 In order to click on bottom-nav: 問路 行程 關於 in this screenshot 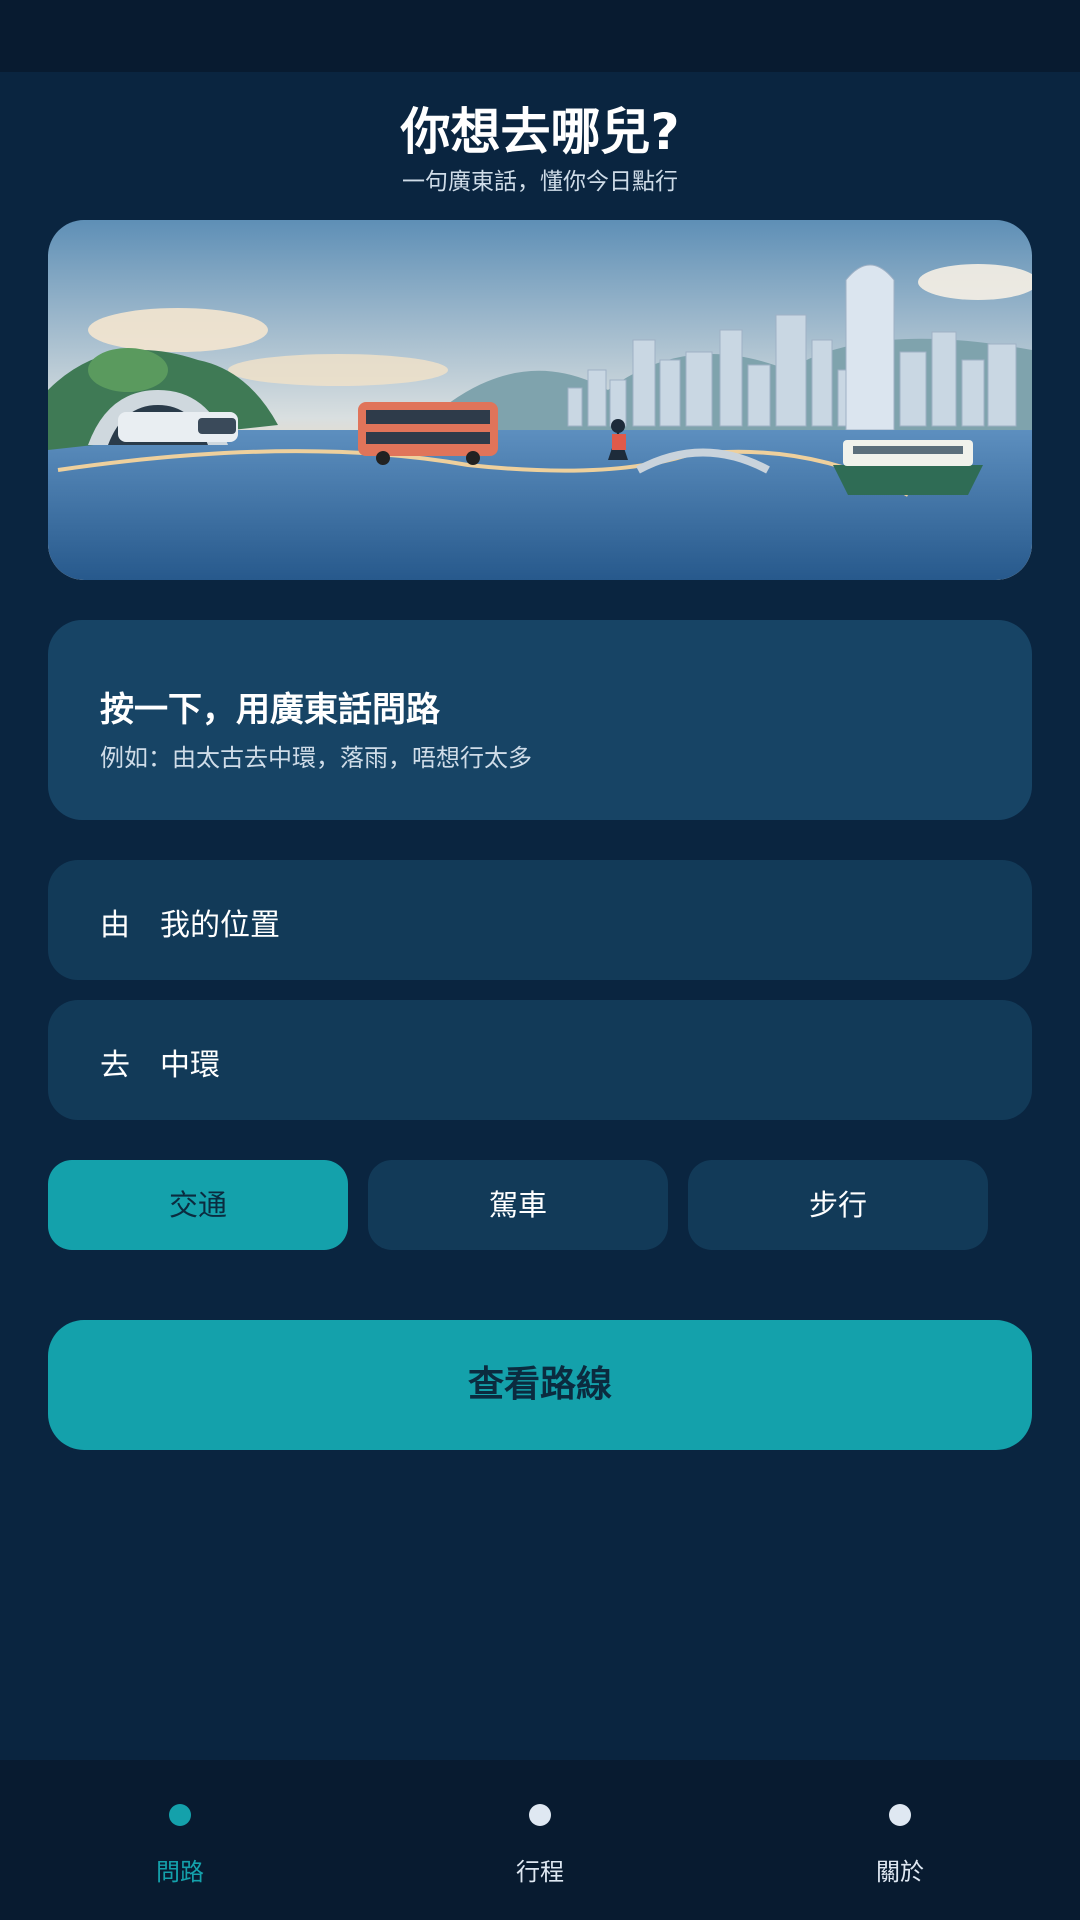, I will do `click(540, 1840)`.